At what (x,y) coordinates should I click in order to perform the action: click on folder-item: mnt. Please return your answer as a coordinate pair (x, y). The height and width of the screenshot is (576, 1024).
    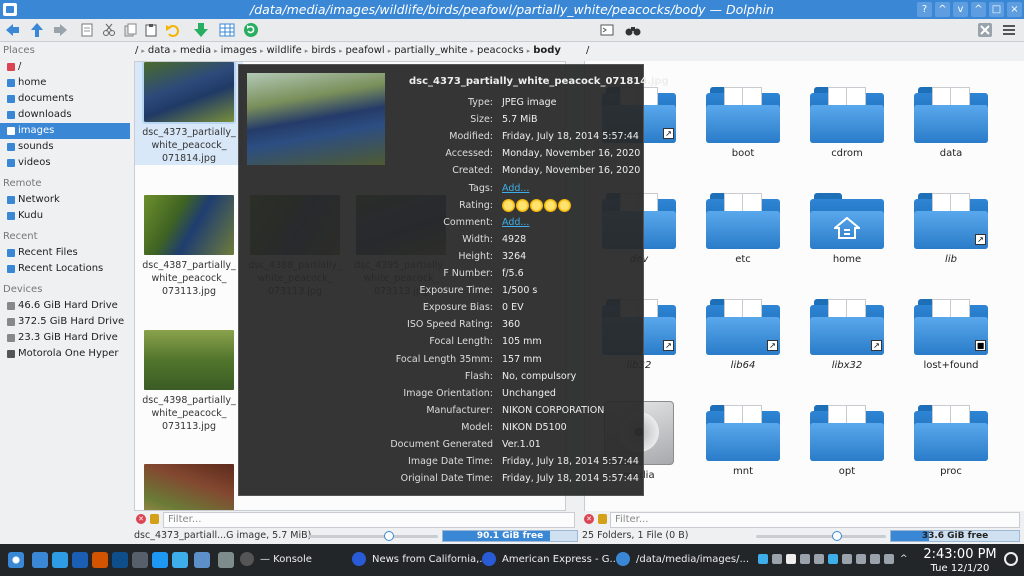
    Looking at the image, I should click on (743, 439).